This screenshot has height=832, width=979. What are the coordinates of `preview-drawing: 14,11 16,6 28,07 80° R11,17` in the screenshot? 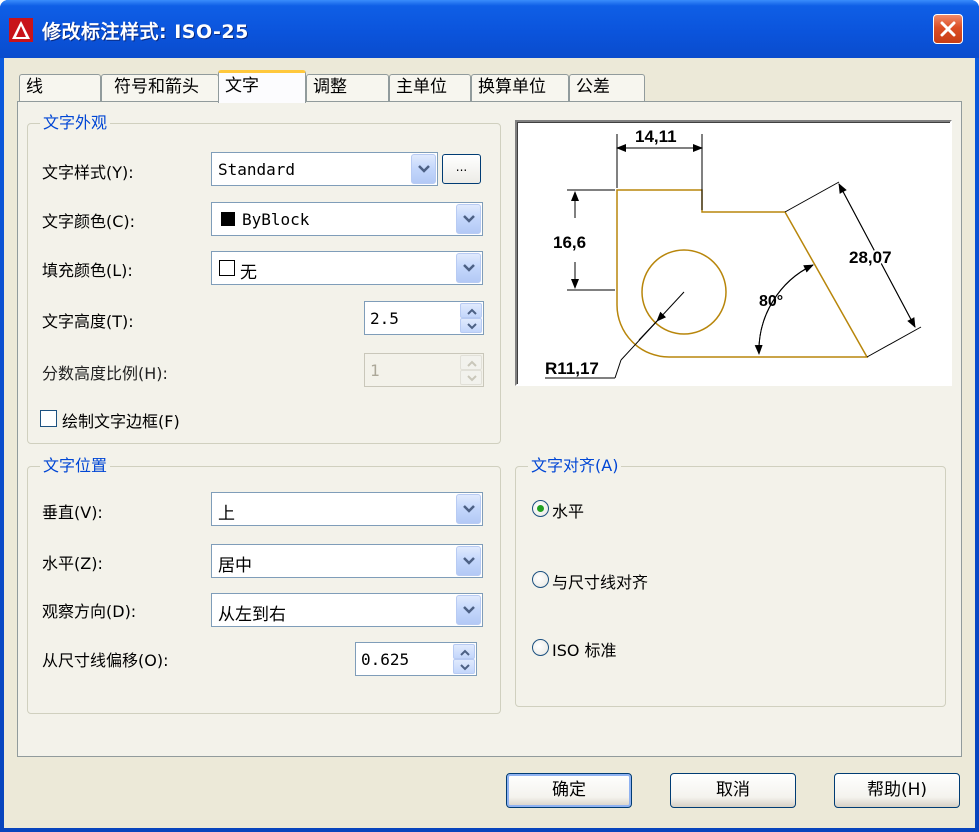 It's located at (733, 253).